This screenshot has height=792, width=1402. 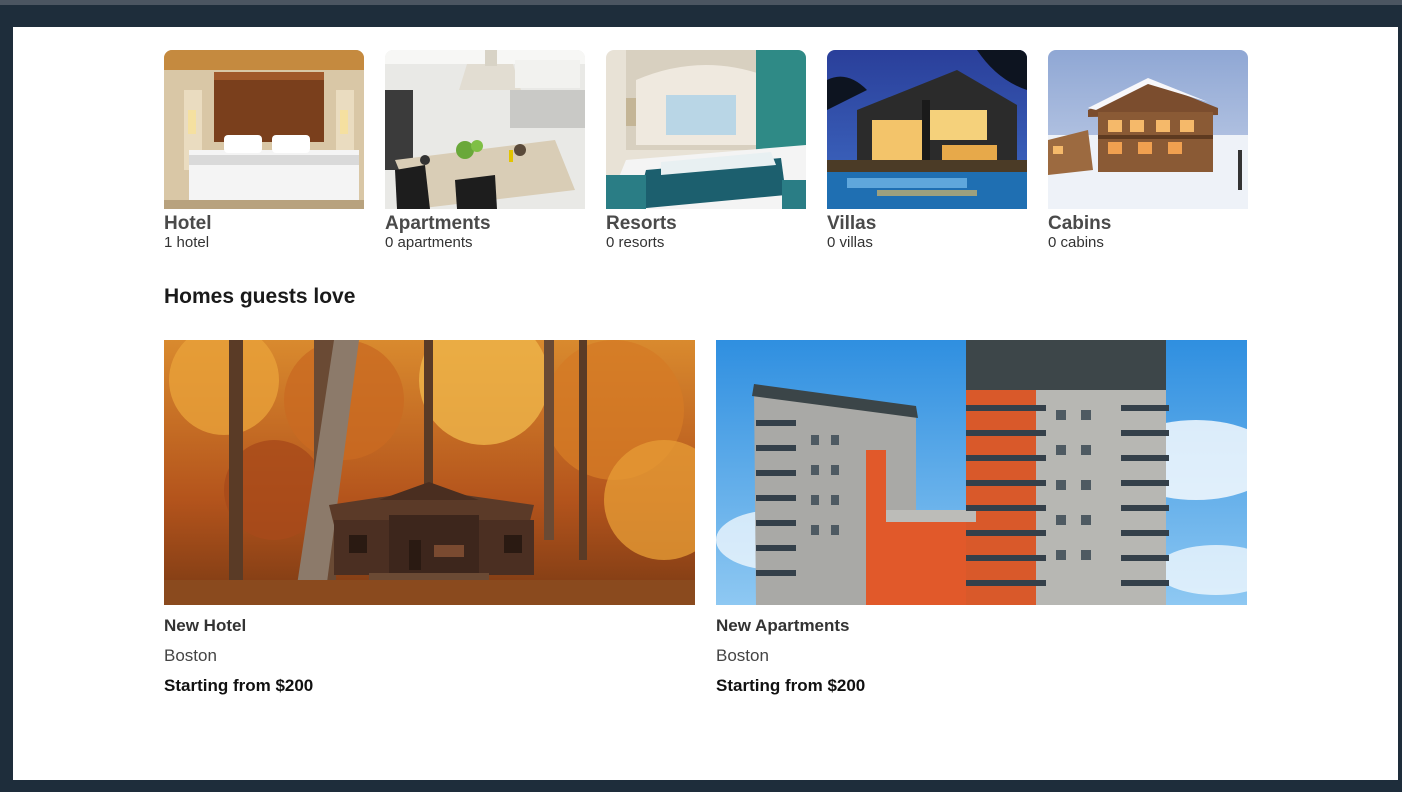 I want to click on resort-room-image, so click(x=706, y=129).